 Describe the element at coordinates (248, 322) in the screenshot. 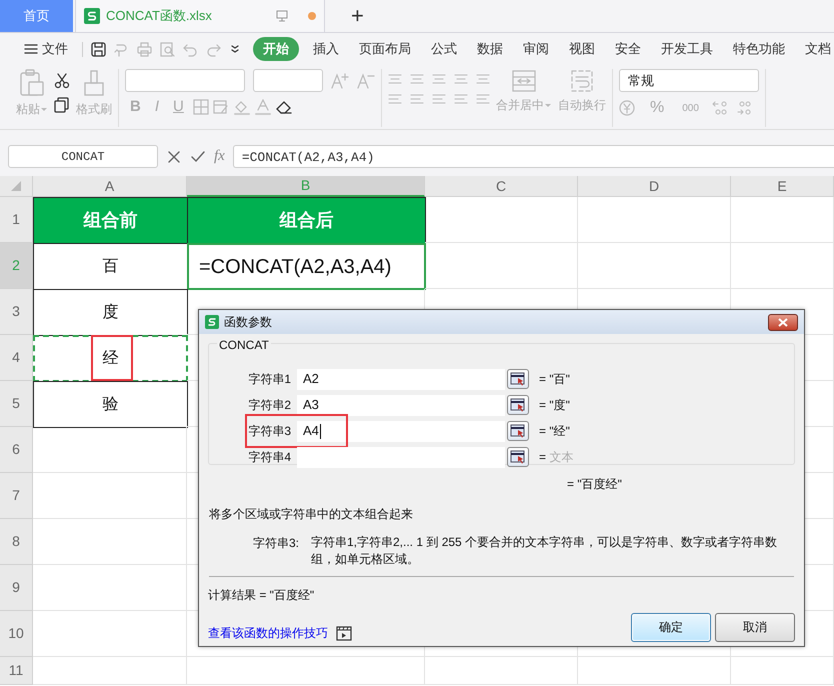

I see `dialog-title: 函数参数` at that location.